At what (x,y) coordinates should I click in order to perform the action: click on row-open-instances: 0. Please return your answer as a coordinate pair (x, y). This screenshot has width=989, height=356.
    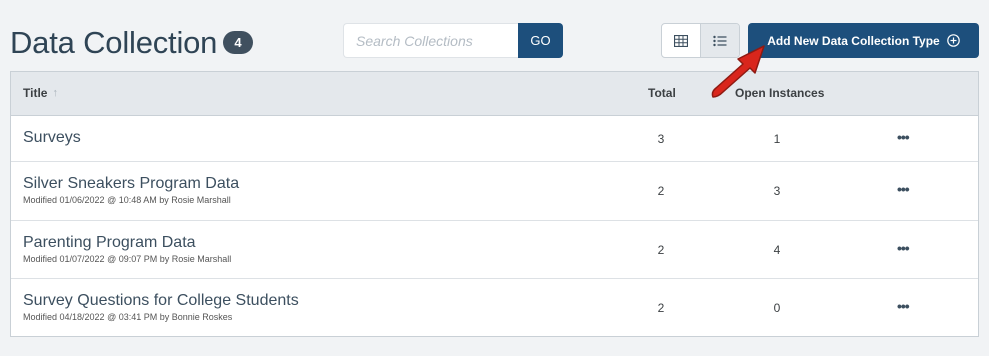
    Looking at the image, I should click on (777, 308).